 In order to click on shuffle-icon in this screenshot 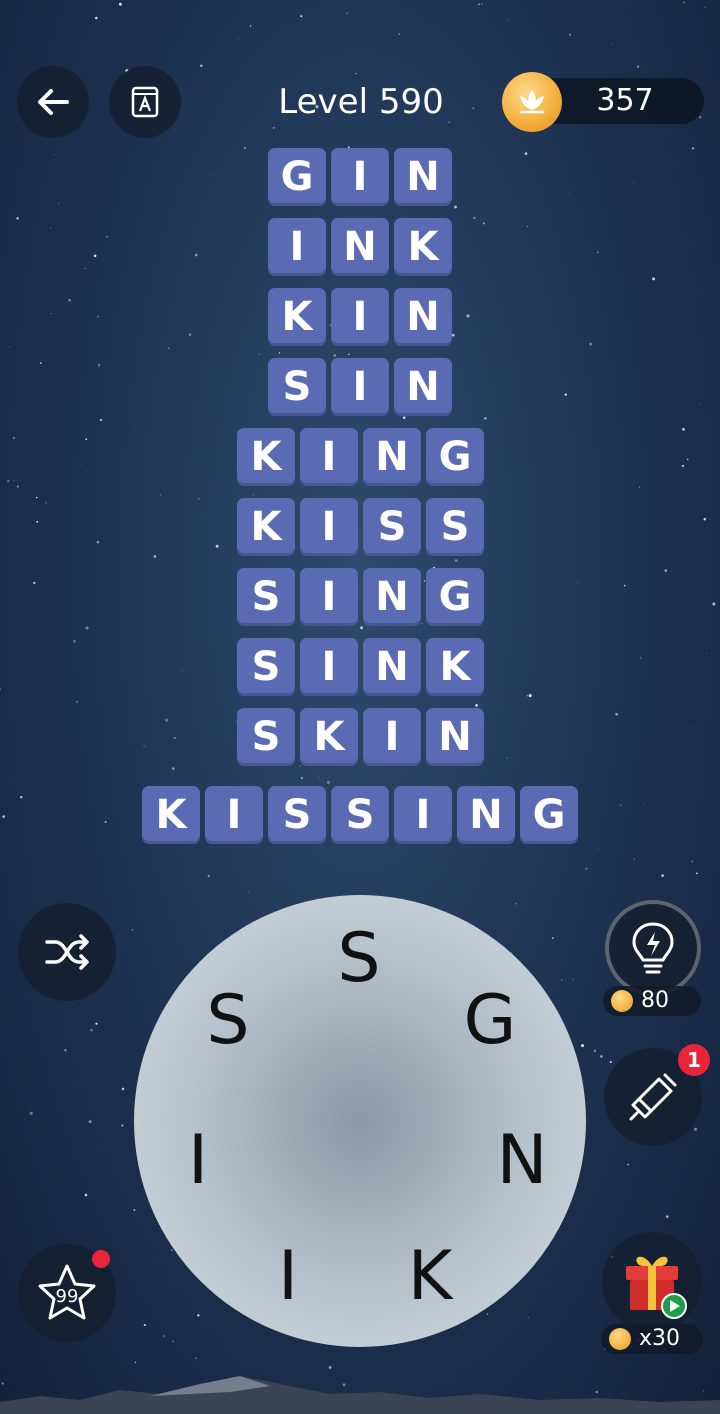, I will do `click(67, 952)`.